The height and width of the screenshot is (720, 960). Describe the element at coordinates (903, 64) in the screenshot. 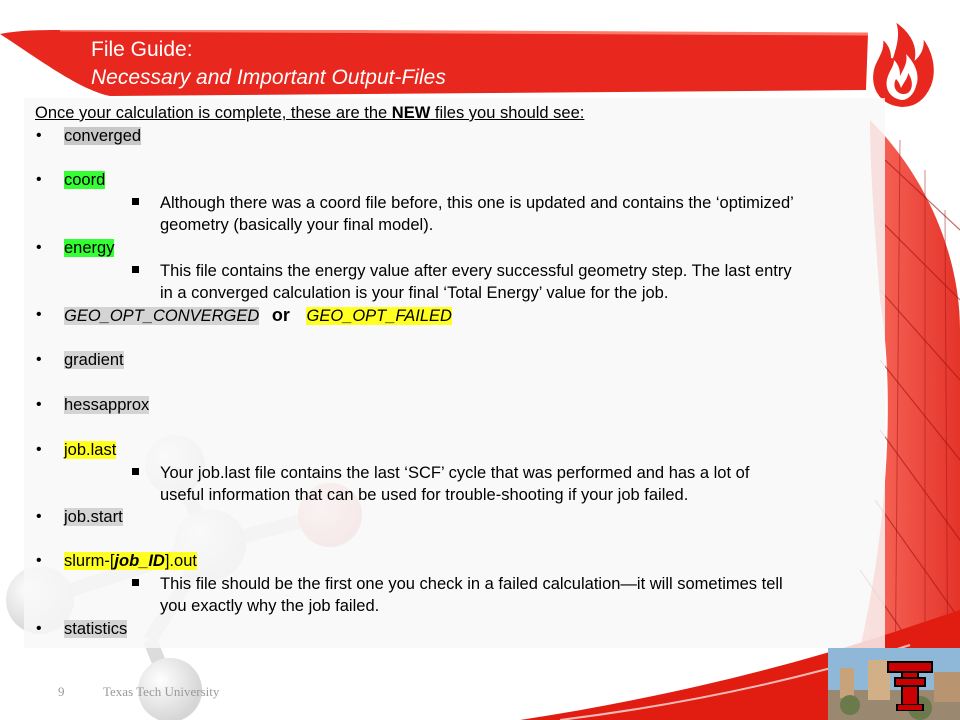

I see `flame-logo-icon` at that location.